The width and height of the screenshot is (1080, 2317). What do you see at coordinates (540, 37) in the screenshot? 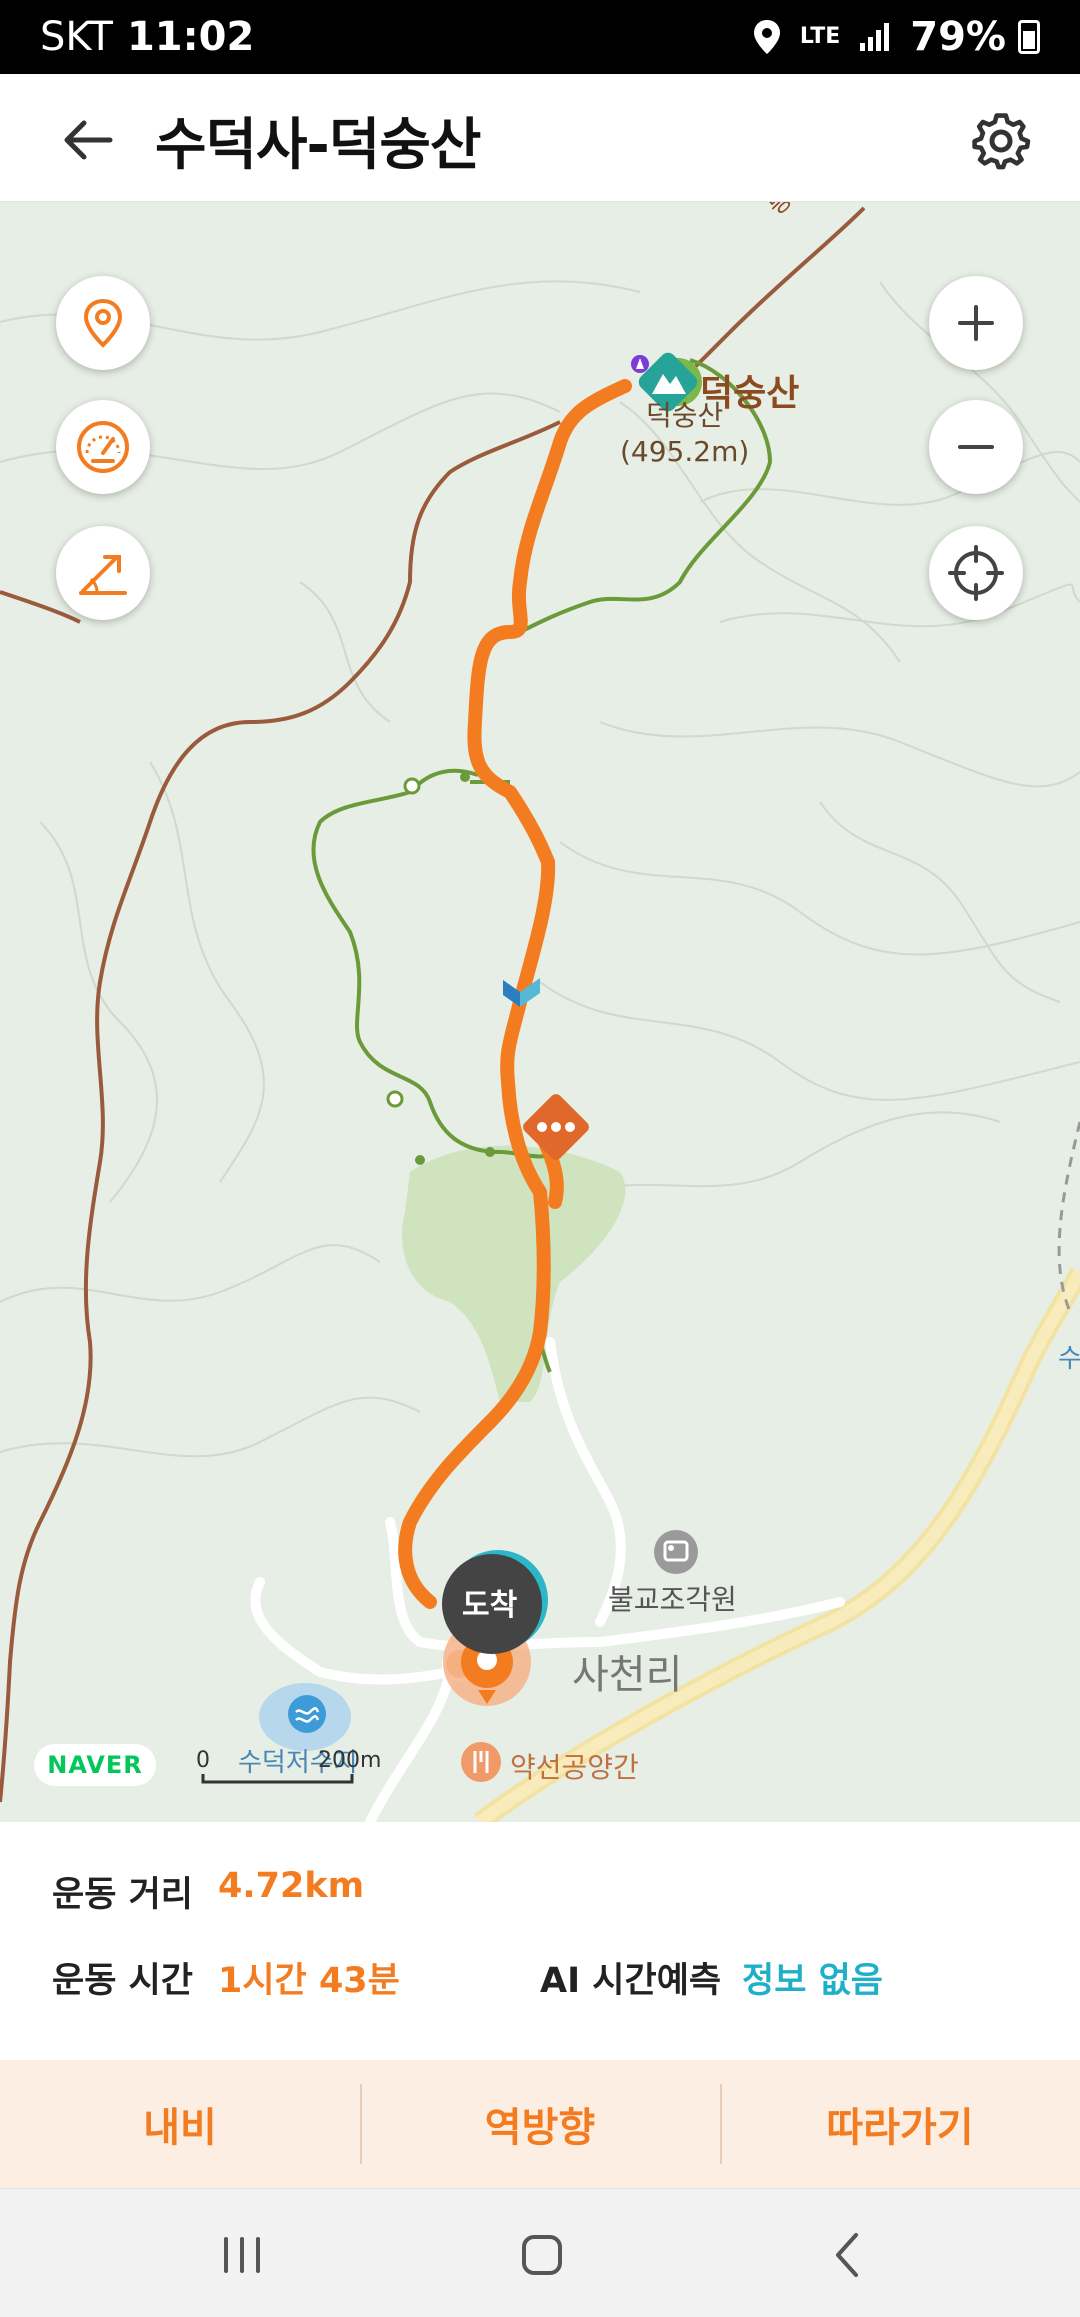
I see `status-bar: SKT 11:02 LTE 79%` at bounding box center [540, 37].